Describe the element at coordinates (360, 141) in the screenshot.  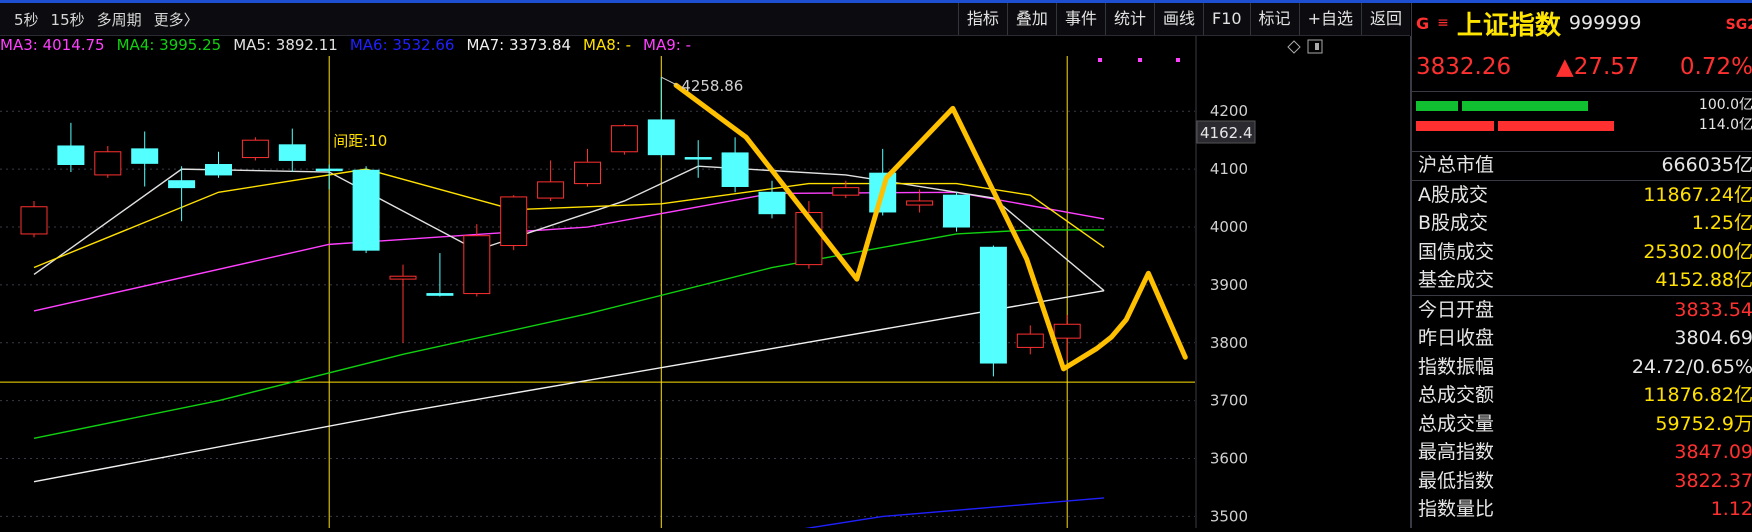
I see `interval-label: 间距:10` at that location.